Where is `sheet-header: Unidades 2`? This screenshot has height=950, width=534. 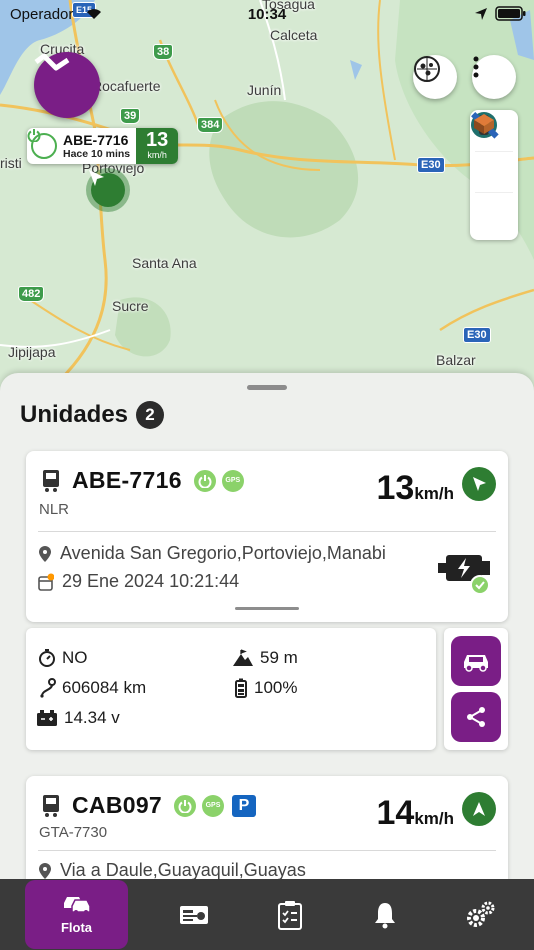
sheet-header: Unidades 2 is located at coordinates (92, 415).